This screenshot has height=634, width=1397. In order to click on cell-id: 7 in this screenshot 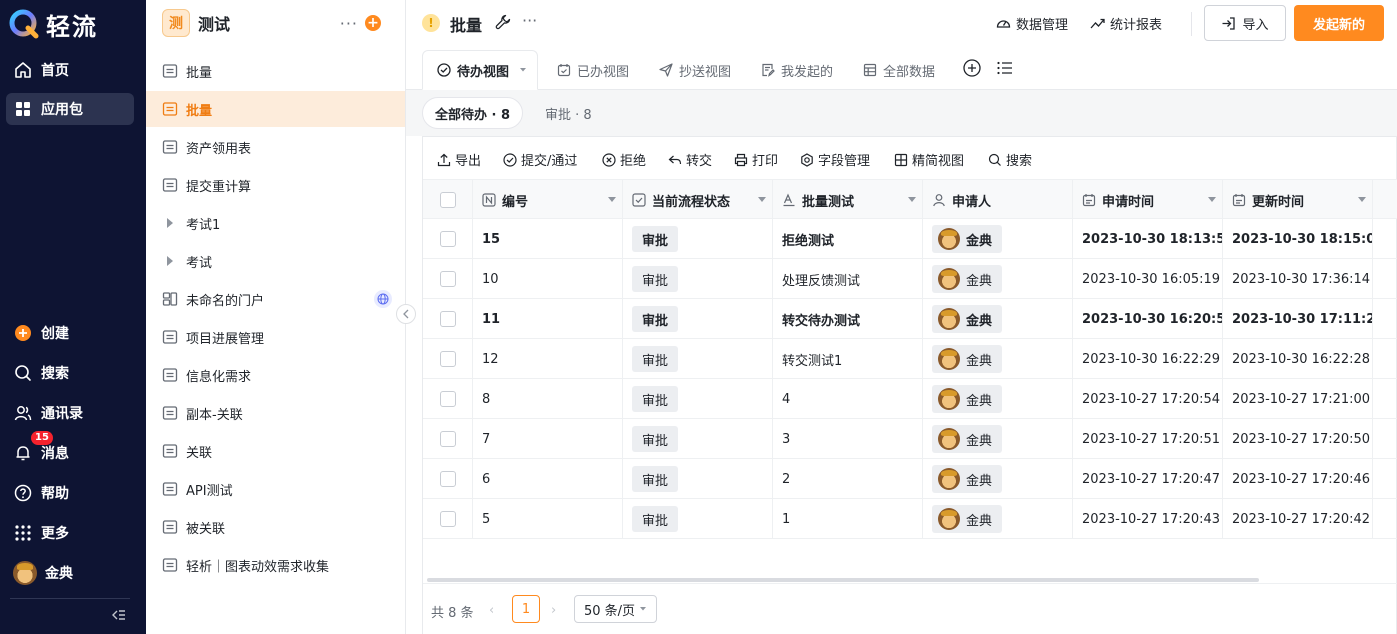, I will do `click(548, 439)`.